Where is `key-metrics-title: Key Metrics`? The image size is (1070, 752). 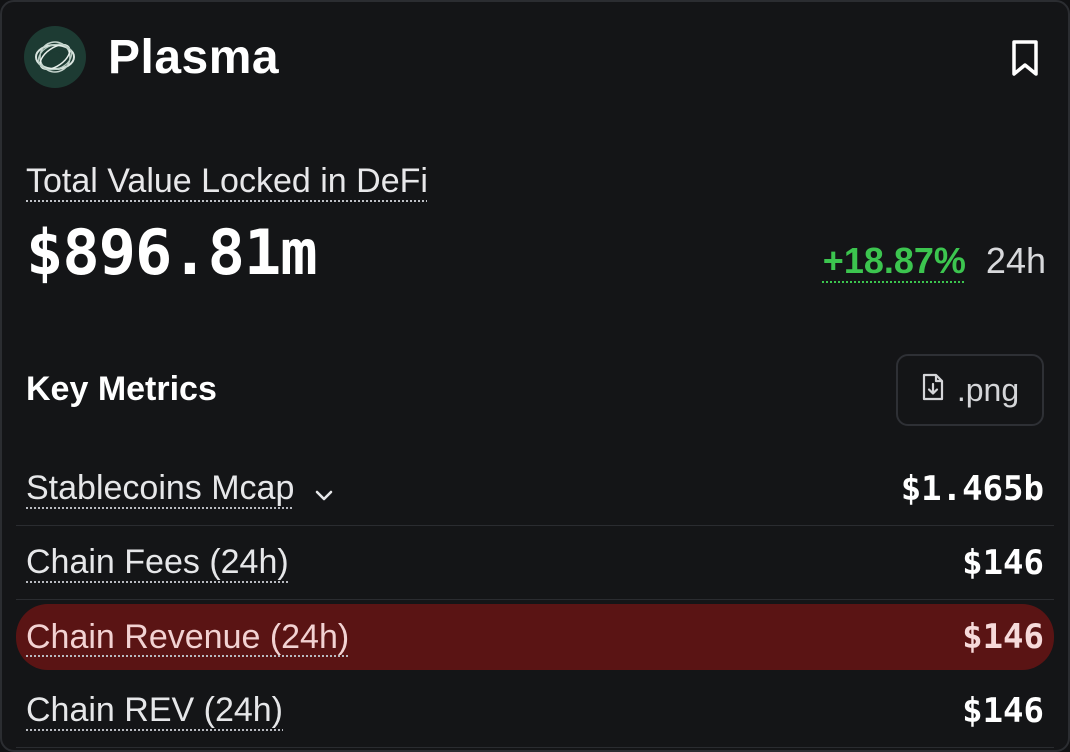
key-metrics-title: Key Metrics is located at coordinates (121, 389).